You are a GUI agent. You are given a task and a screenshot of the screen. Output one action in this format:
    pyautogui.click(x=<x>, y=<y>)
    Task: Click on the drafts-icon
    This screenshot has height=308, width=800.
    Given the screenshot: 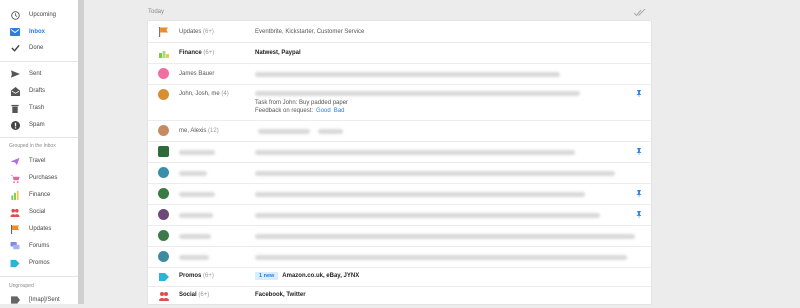 What is the action you would take?
    pyautogui.click(x=15, y=91)
    